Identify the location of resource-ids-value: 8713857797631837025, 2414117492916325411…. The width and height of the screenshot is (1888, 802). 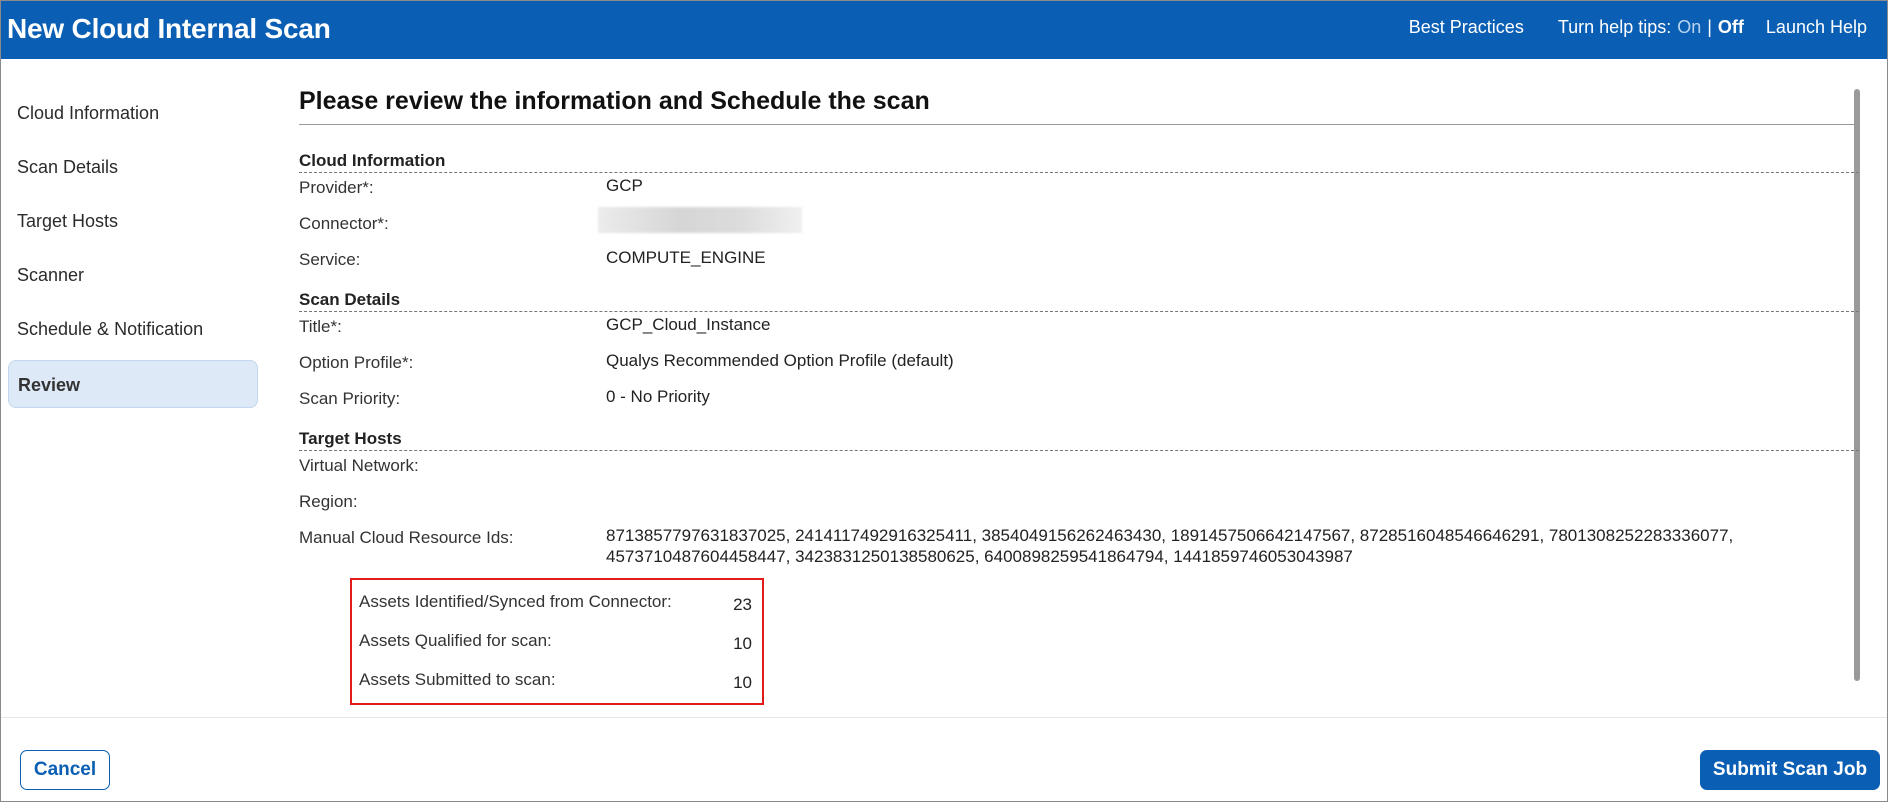
(1170, 546).